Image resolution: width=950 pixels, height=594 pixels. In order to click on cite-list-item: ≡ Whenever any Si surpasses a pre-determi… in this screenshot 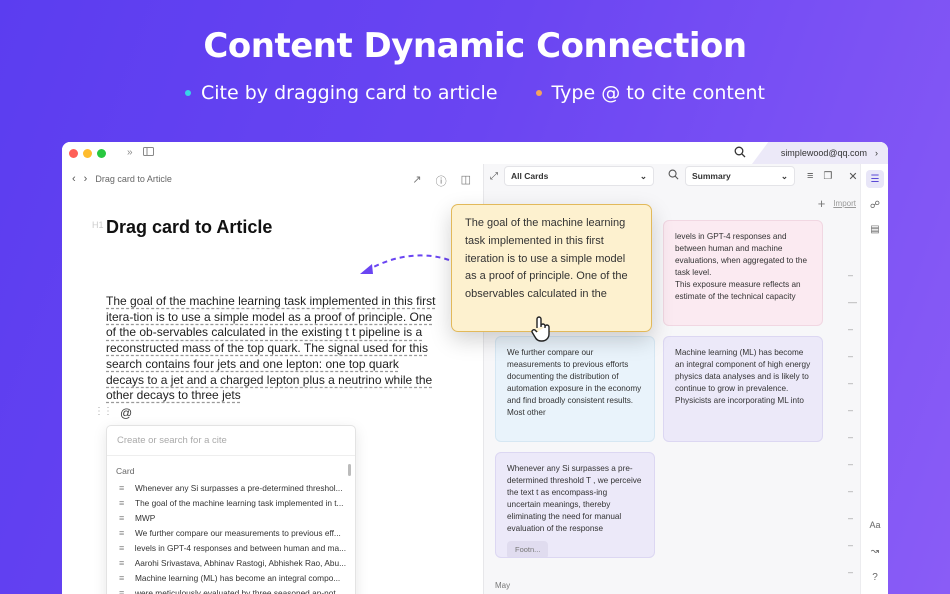, I will do `click(231, 487)`.